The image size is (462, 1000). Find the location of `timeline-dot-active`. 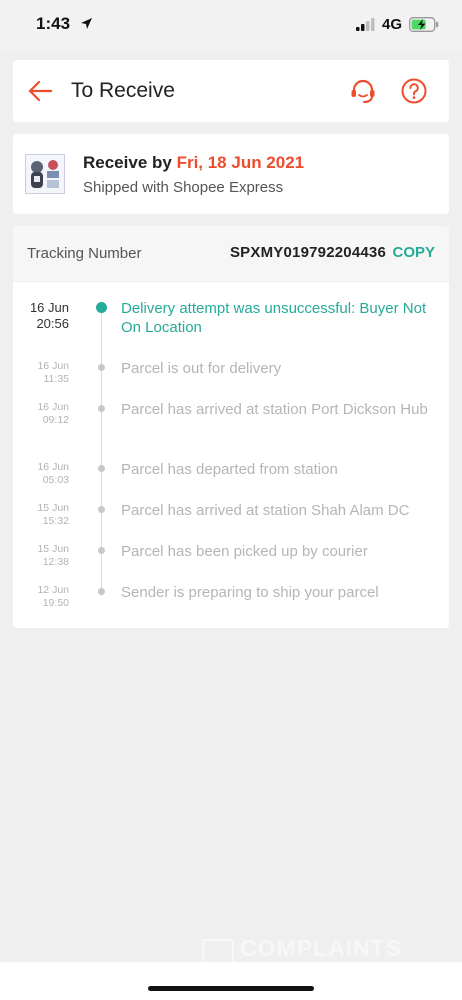

timeline-dot-active is located at coordinates (101, 307).